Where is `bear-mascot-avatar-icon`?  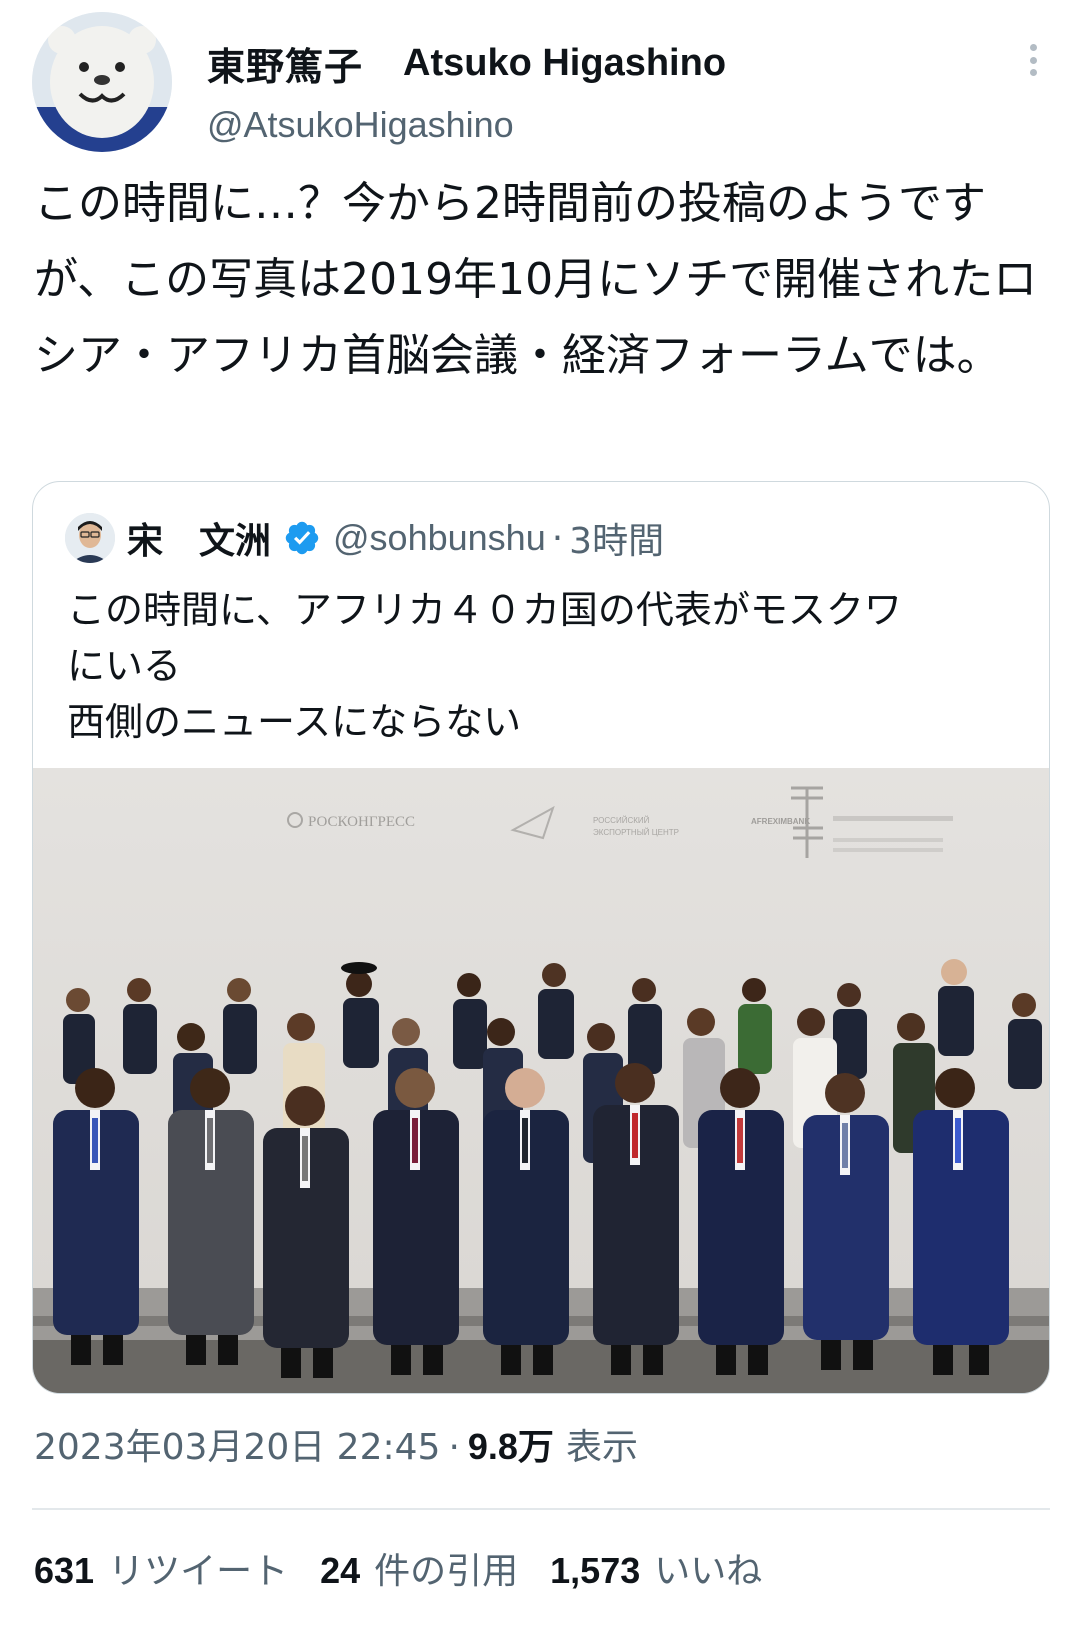 bear-mascot-avatar-icon is located at coordinates (102, 82).